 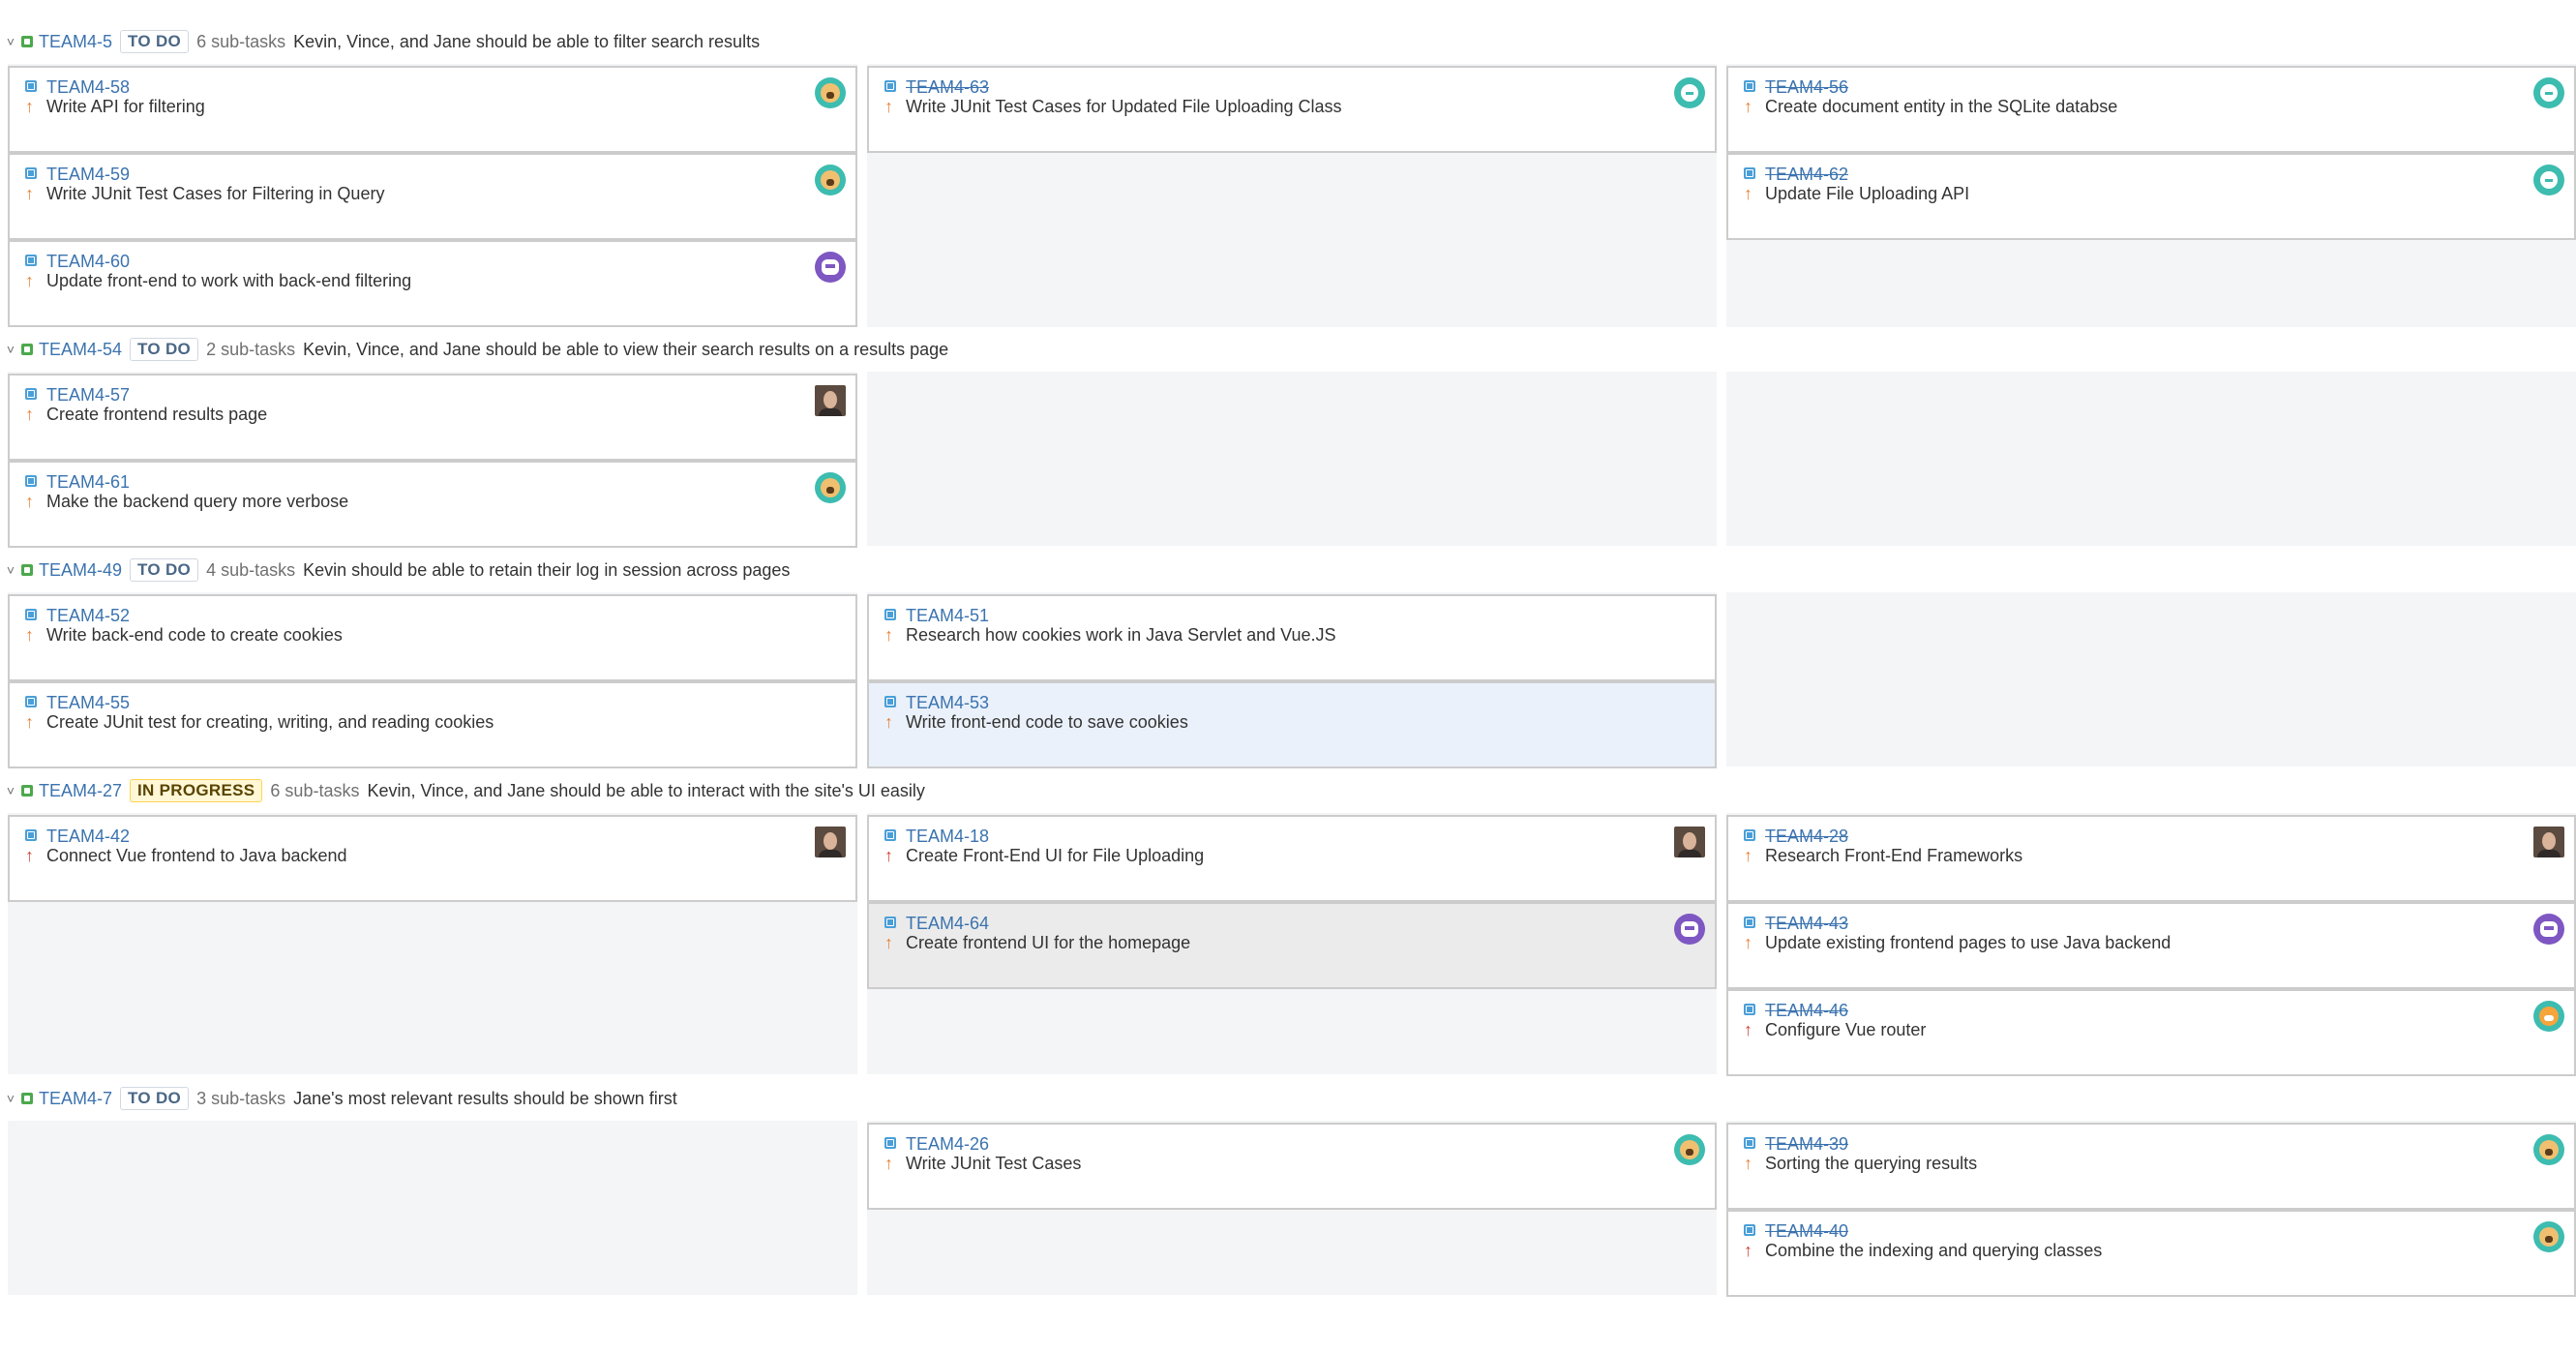 I want to click on issue-key-link: TEAM4-27, so click(x=80, y=791).